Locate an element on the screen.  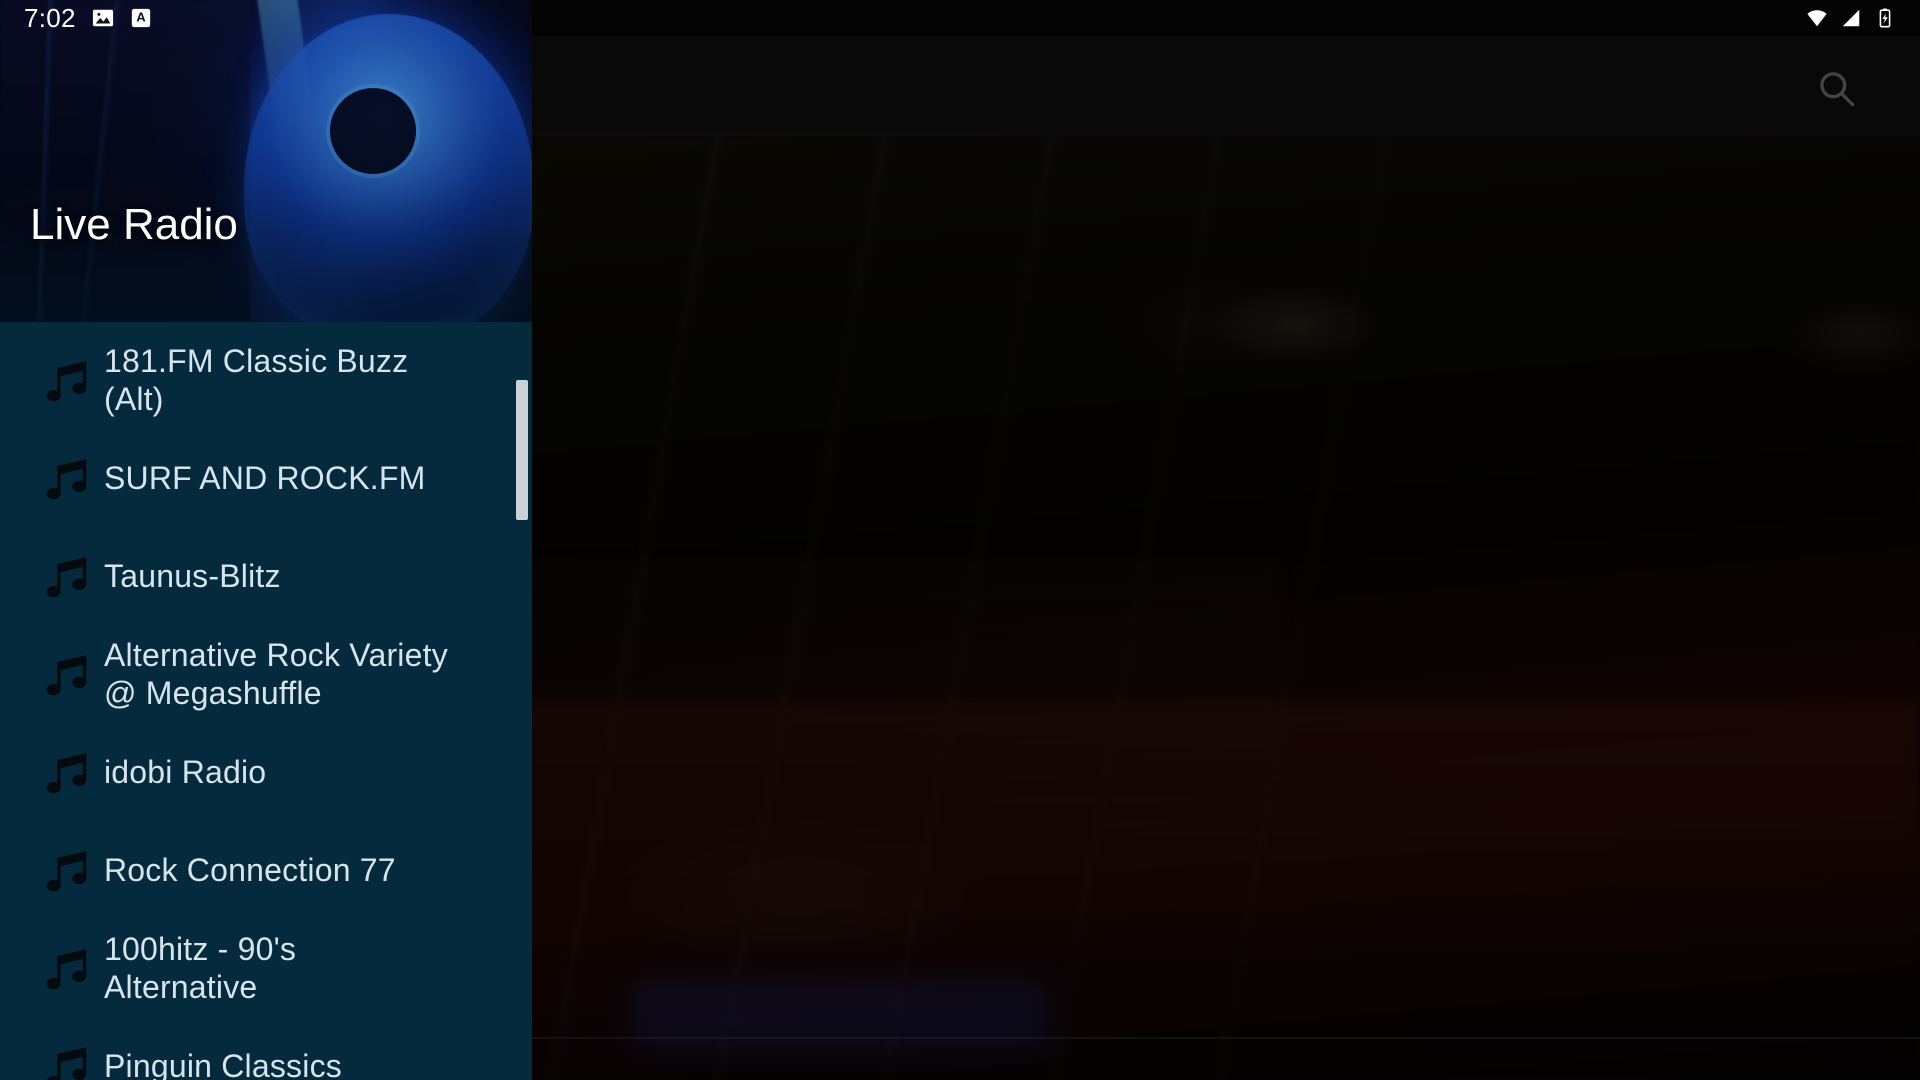
drawer-list-item-label: idobi Radio is located at coordinates (185, 772).